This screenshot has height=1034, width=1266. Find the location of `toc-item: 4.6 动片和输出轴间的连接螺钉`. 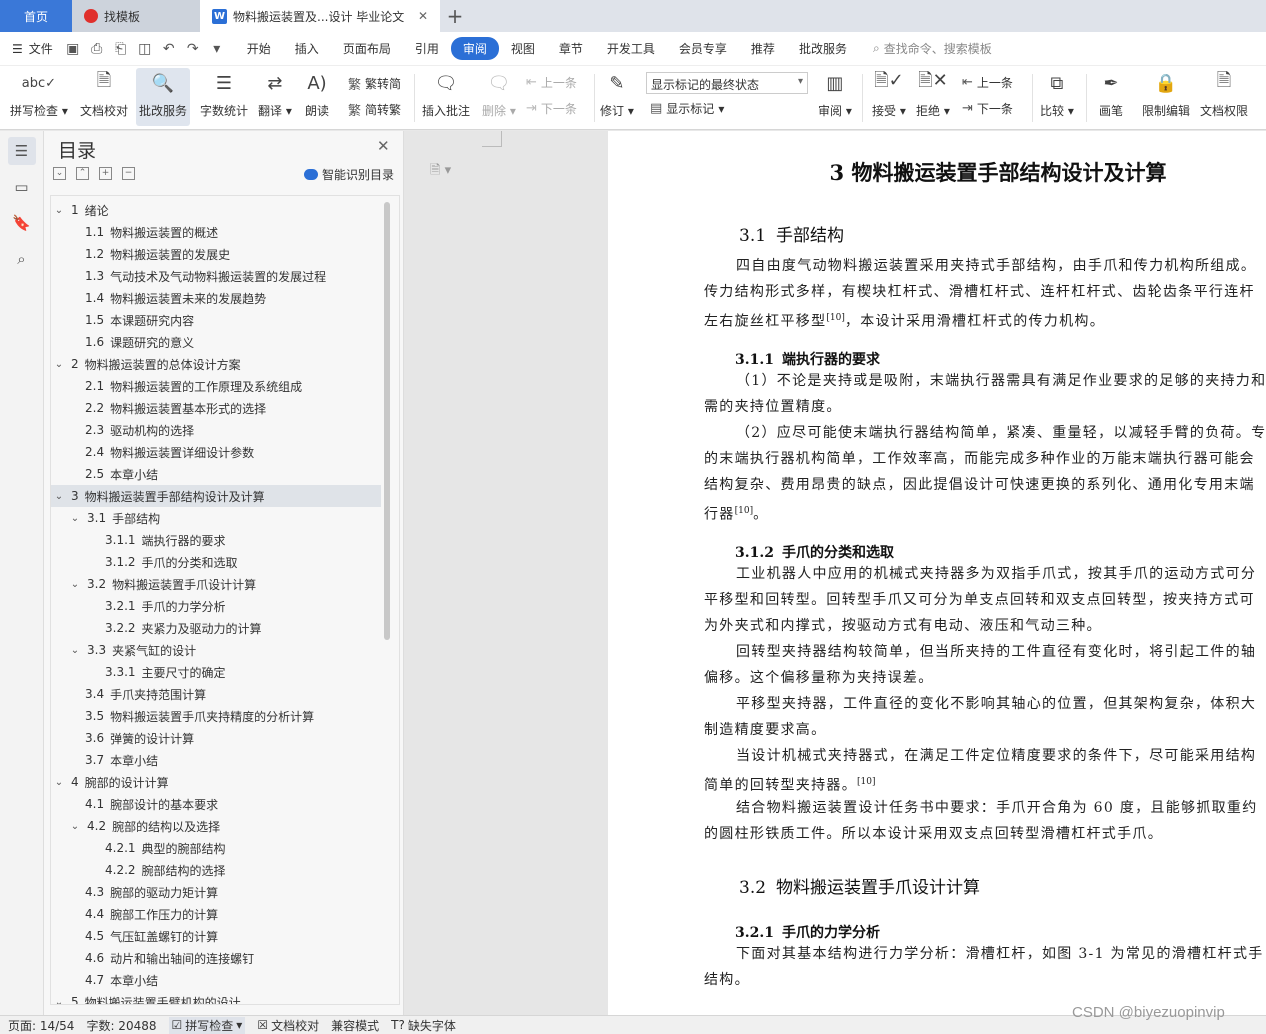

toc-item: 4.6 动片和输出轴间的连接螺钉 is located at coordinates (216, 958).